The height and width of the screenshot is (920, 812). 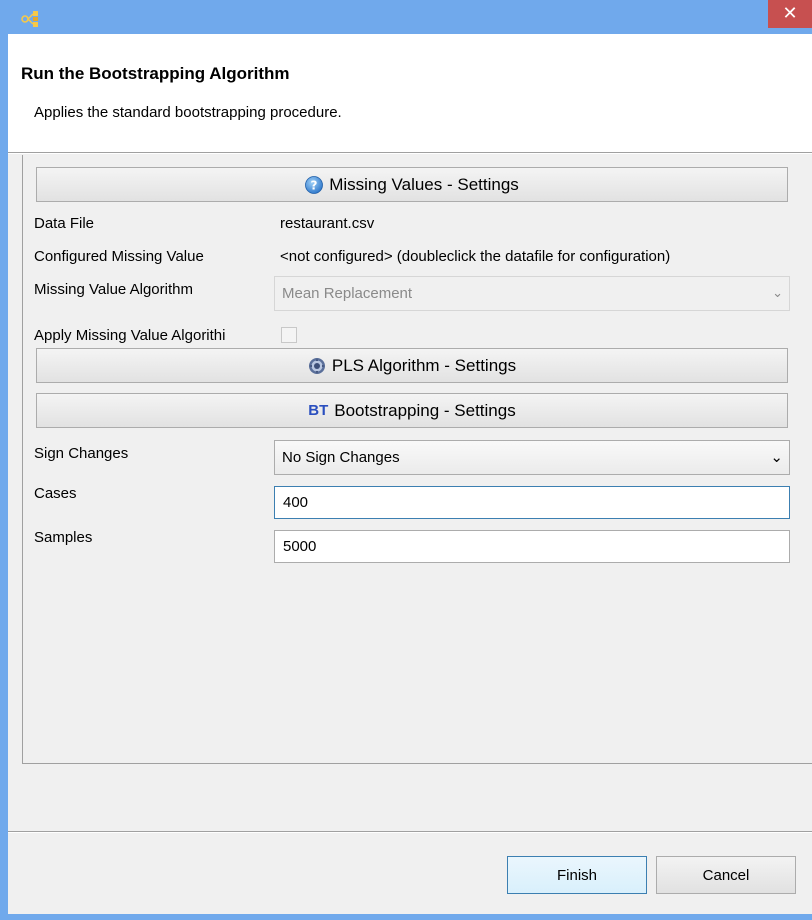 I want to click on sign-changes-select: No Sign Changes ⌄, so click(x=532, y=457).